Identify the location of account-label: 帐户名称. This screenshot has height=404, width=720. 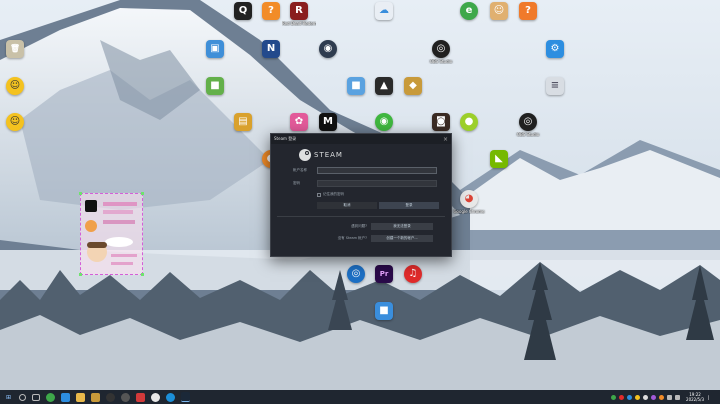
(300, 170).